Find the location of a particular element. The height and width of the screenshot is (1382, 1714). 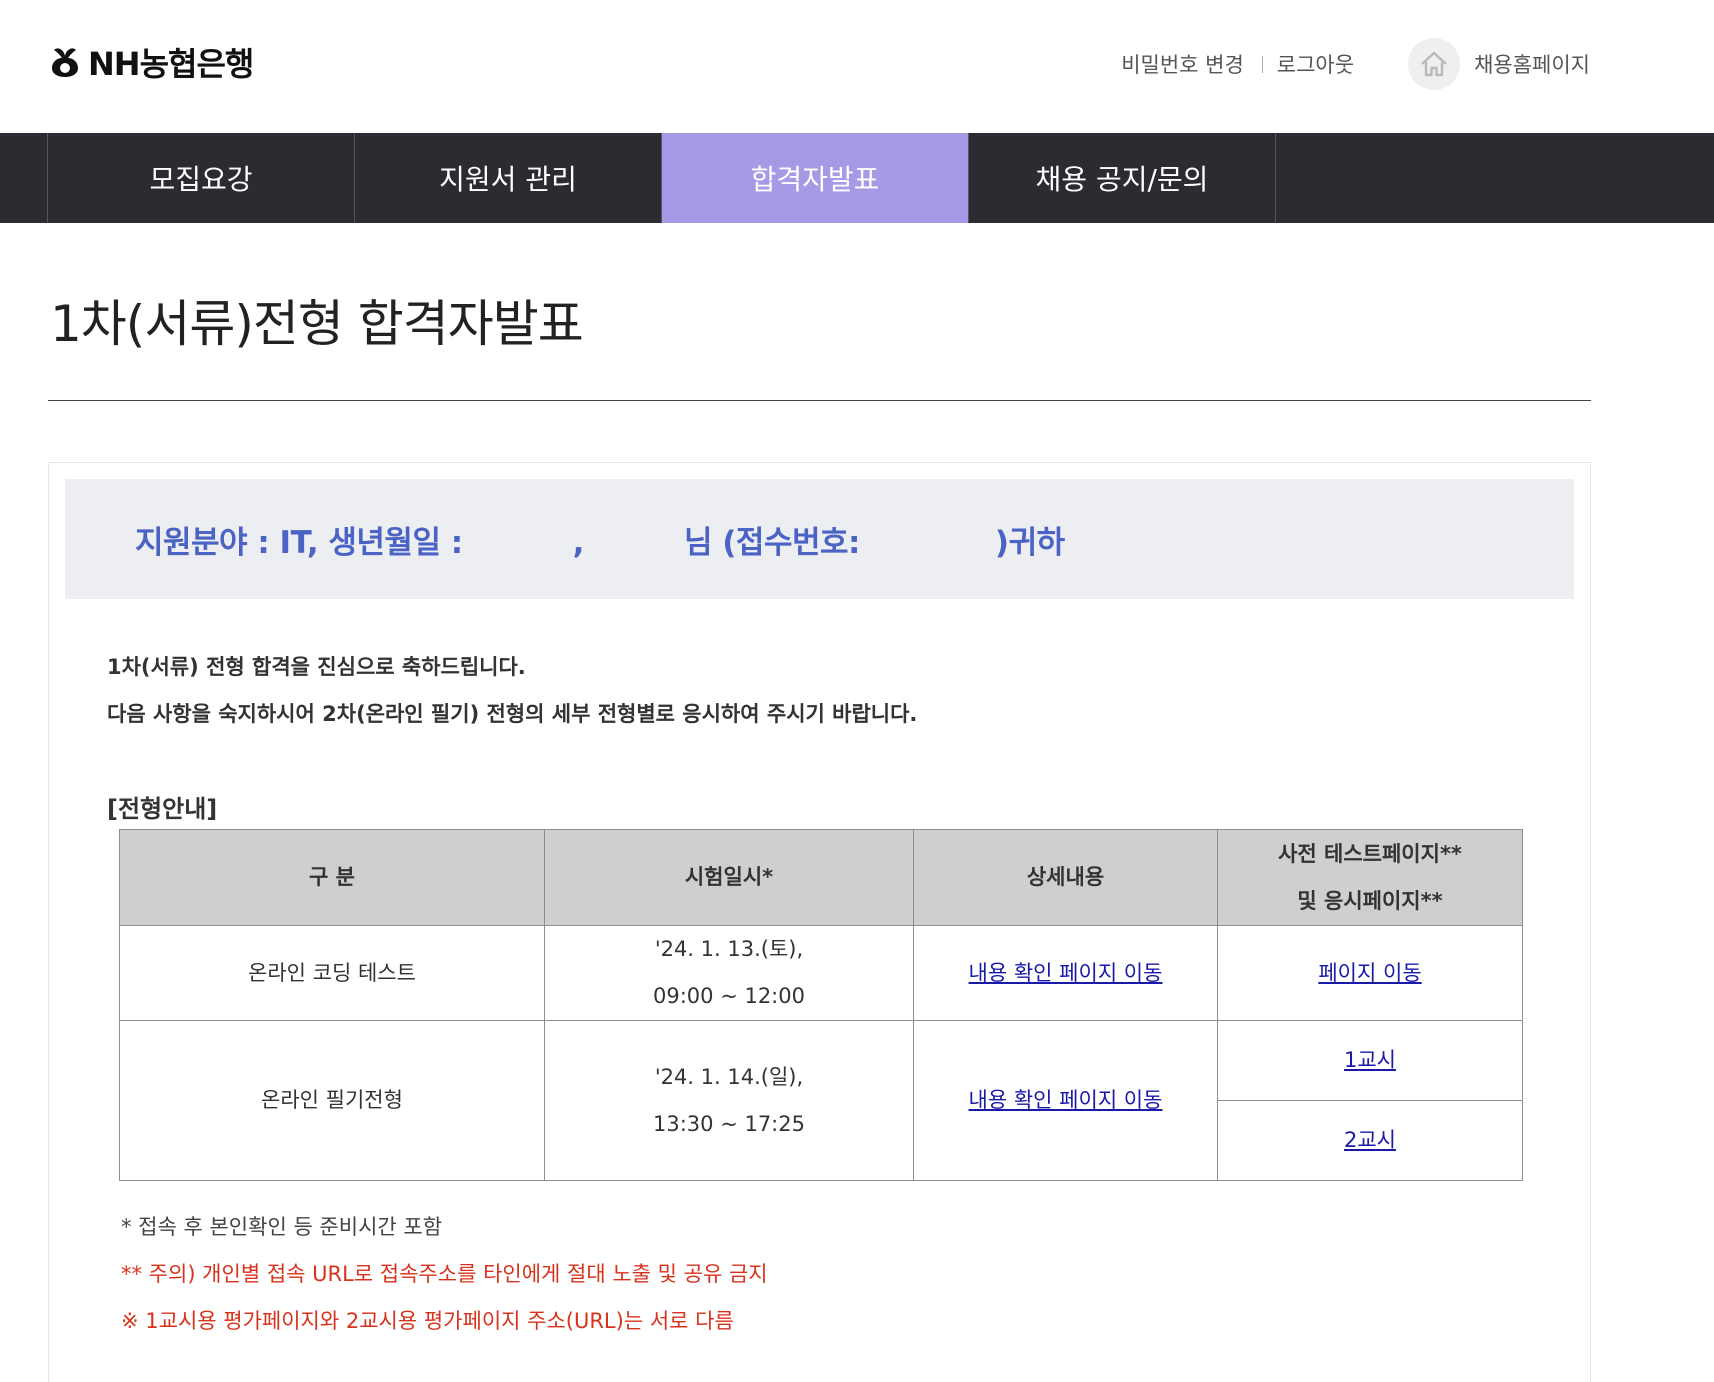

home-icon is located at coordinates (1434, 64).